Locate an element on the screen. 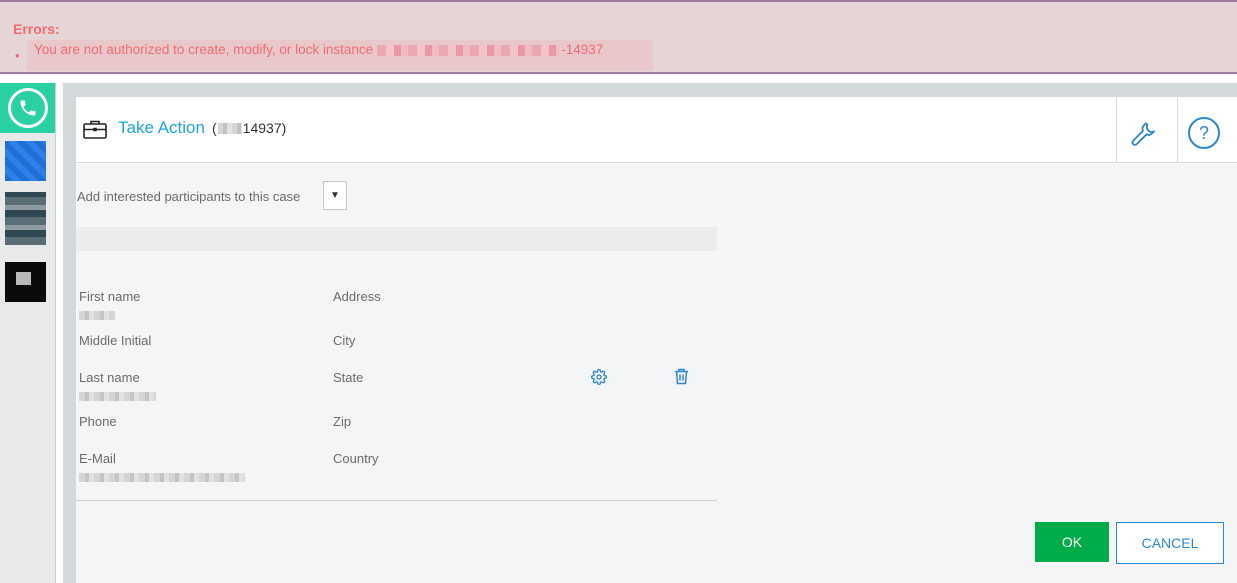 This screenshot has height=583, width=1237. app-black-icon is located at coordinates (25, 282).